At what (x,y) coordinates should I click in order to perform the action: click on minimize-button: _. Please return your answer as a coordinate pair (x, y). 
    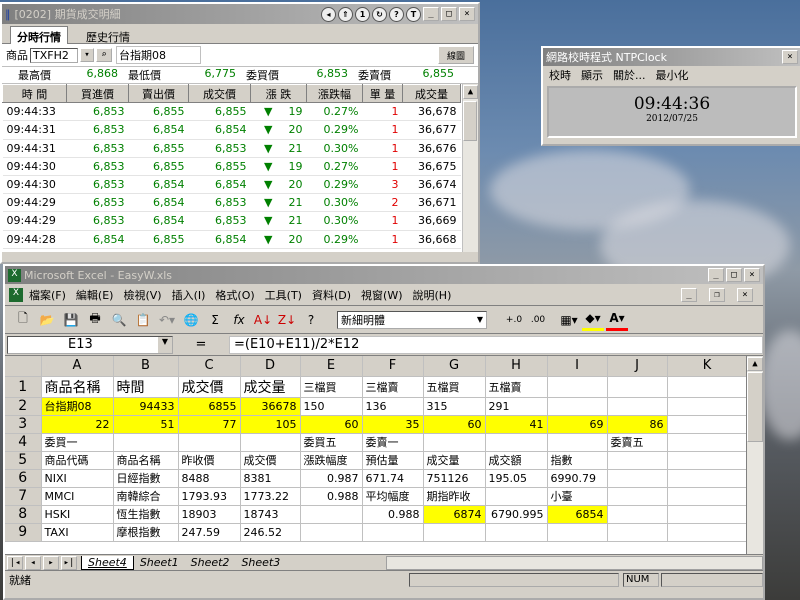
    Looking at the image, I should click on (431, 14).